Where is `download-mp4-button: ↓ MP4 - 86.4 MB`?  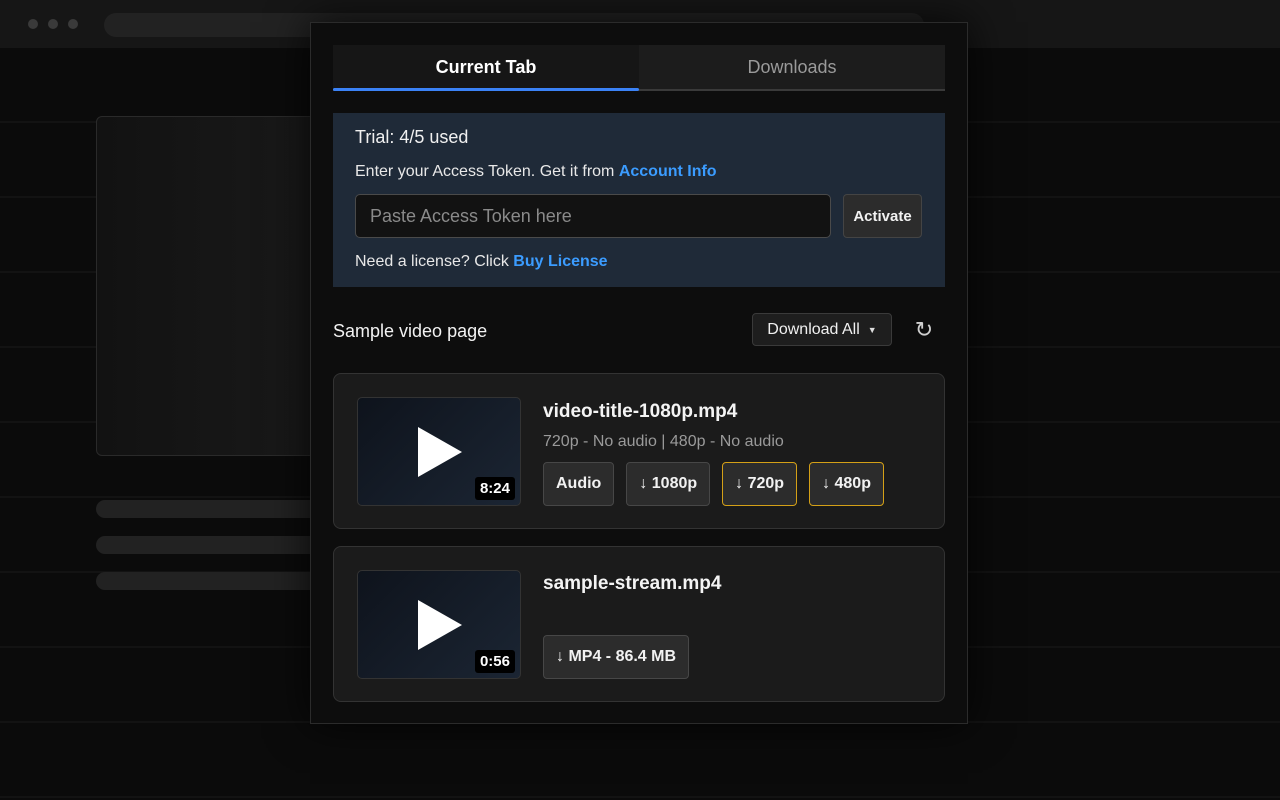
download-mp4-button: ↓ MP4 - 86.4 MB is located at coordinates (616, 657).